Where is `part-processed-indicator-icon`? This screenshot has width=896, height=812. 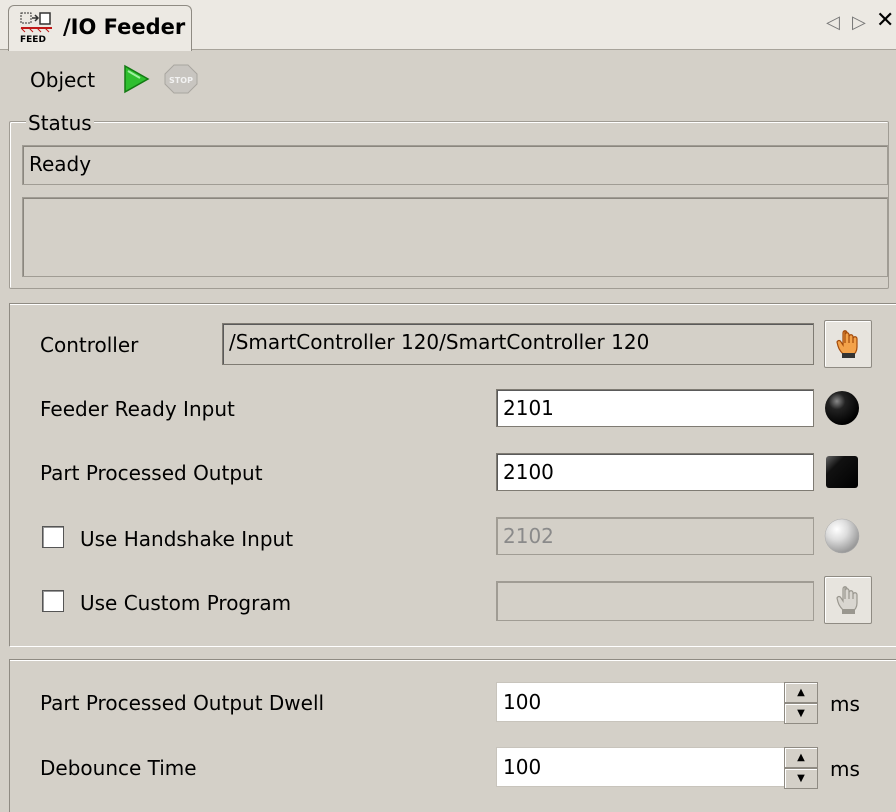 part-processed-indicator-icon is located at coordinates (842, 472).